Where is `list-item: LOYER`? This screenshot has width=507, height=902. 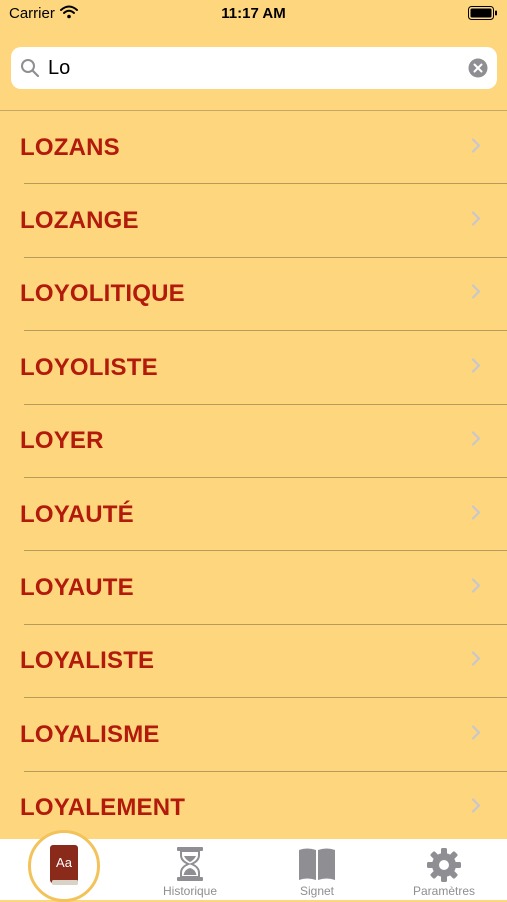 list-item: LOYER is located at coordinates (253, 442).